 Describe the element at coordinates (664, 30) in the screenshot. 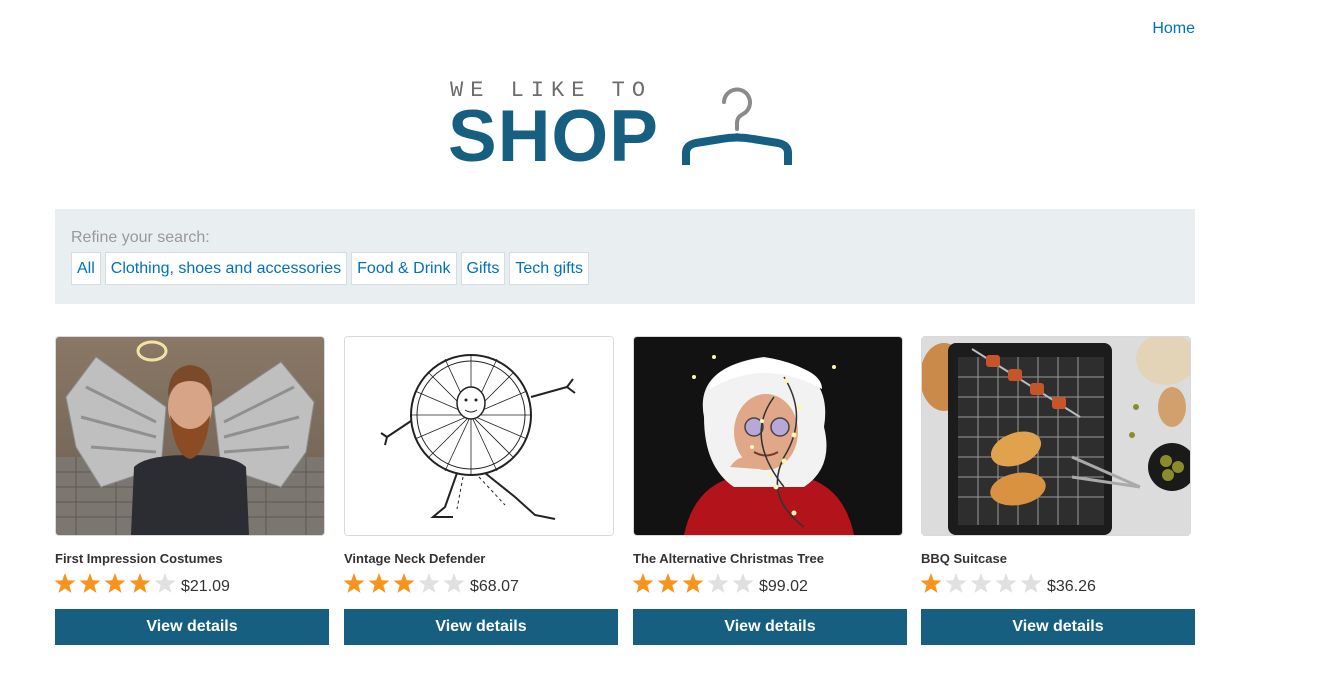

I see `top-nav: Home` at that location.